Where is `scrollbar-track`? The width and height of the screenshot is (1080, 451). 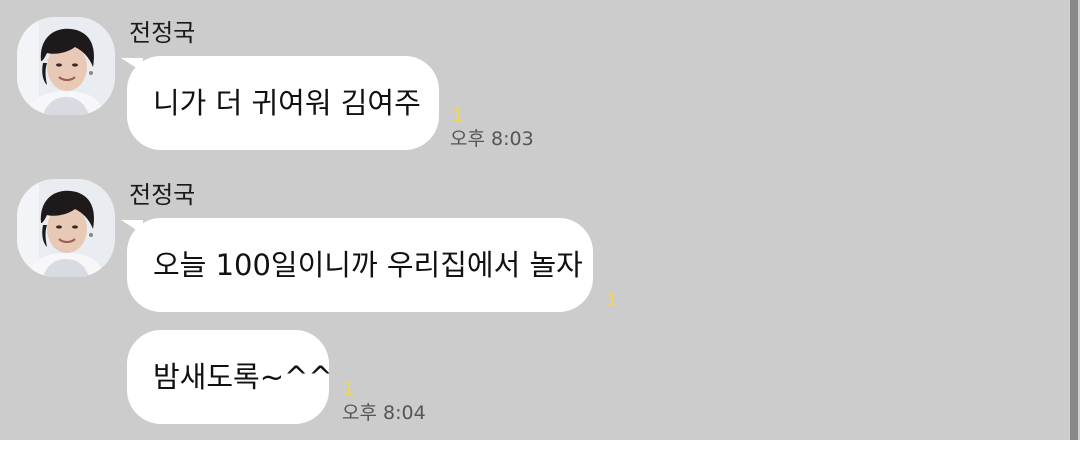 scrollbar-track is located at coordinates (1074, 220).